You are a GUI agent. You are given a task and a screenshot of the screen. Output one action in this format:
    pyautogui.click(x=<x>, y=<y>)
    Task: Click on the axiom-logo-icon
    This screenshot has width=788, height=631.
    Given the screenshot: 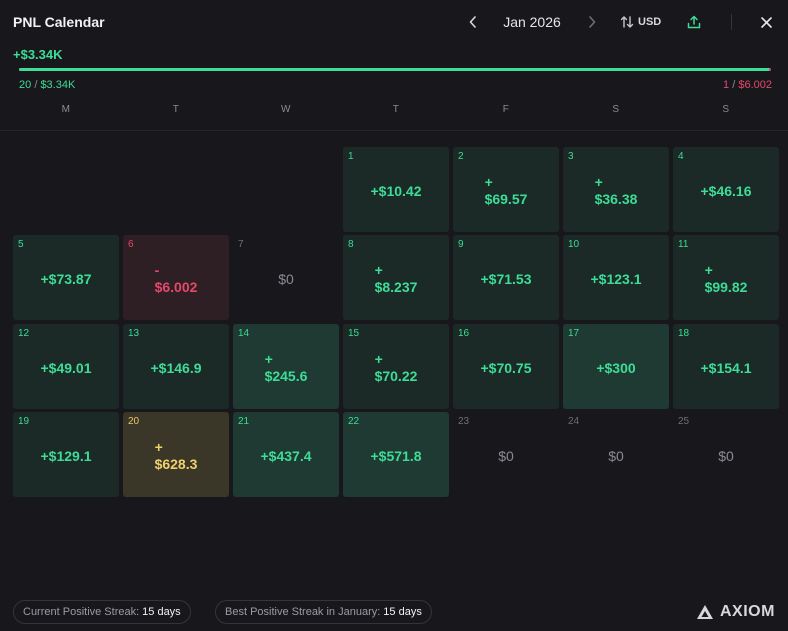 What is the action you would take?
    pyautogui.click(x=705, y=612)
    